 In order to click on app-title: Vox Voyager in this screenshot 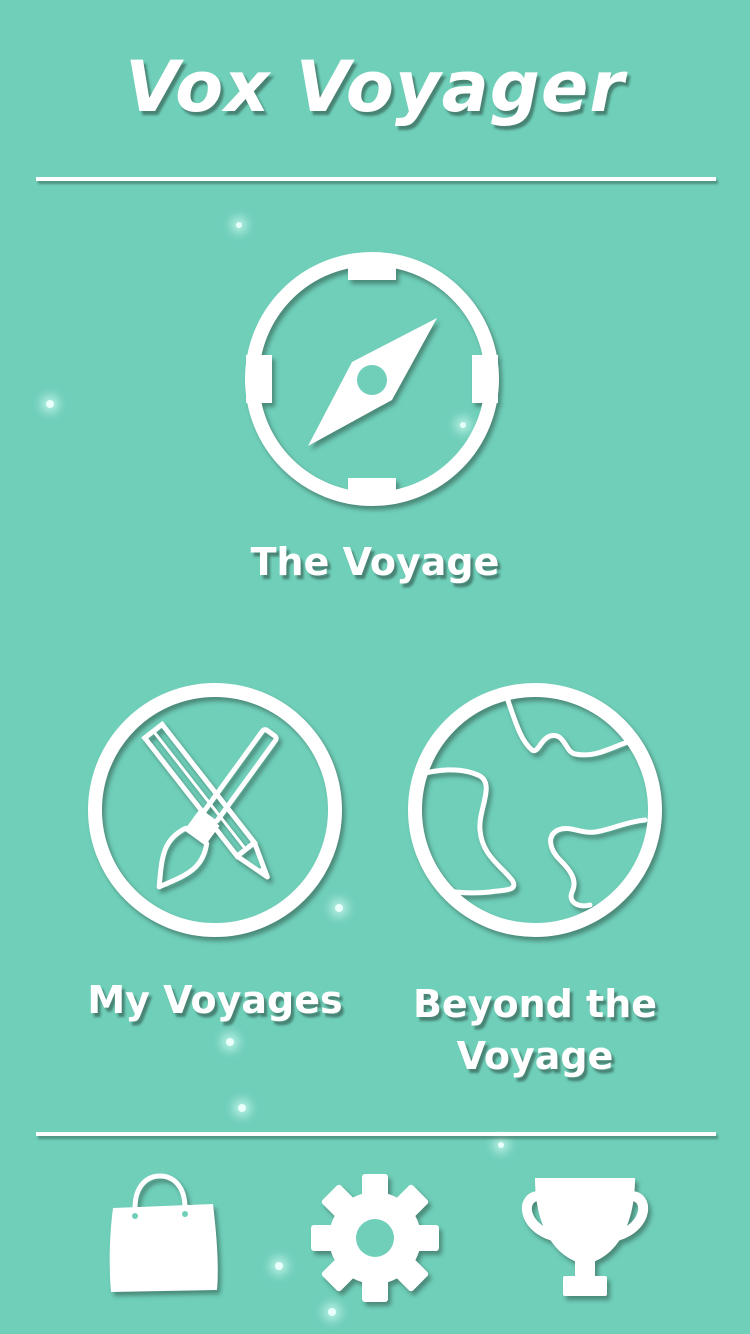, I will do `click(375, 87)`.